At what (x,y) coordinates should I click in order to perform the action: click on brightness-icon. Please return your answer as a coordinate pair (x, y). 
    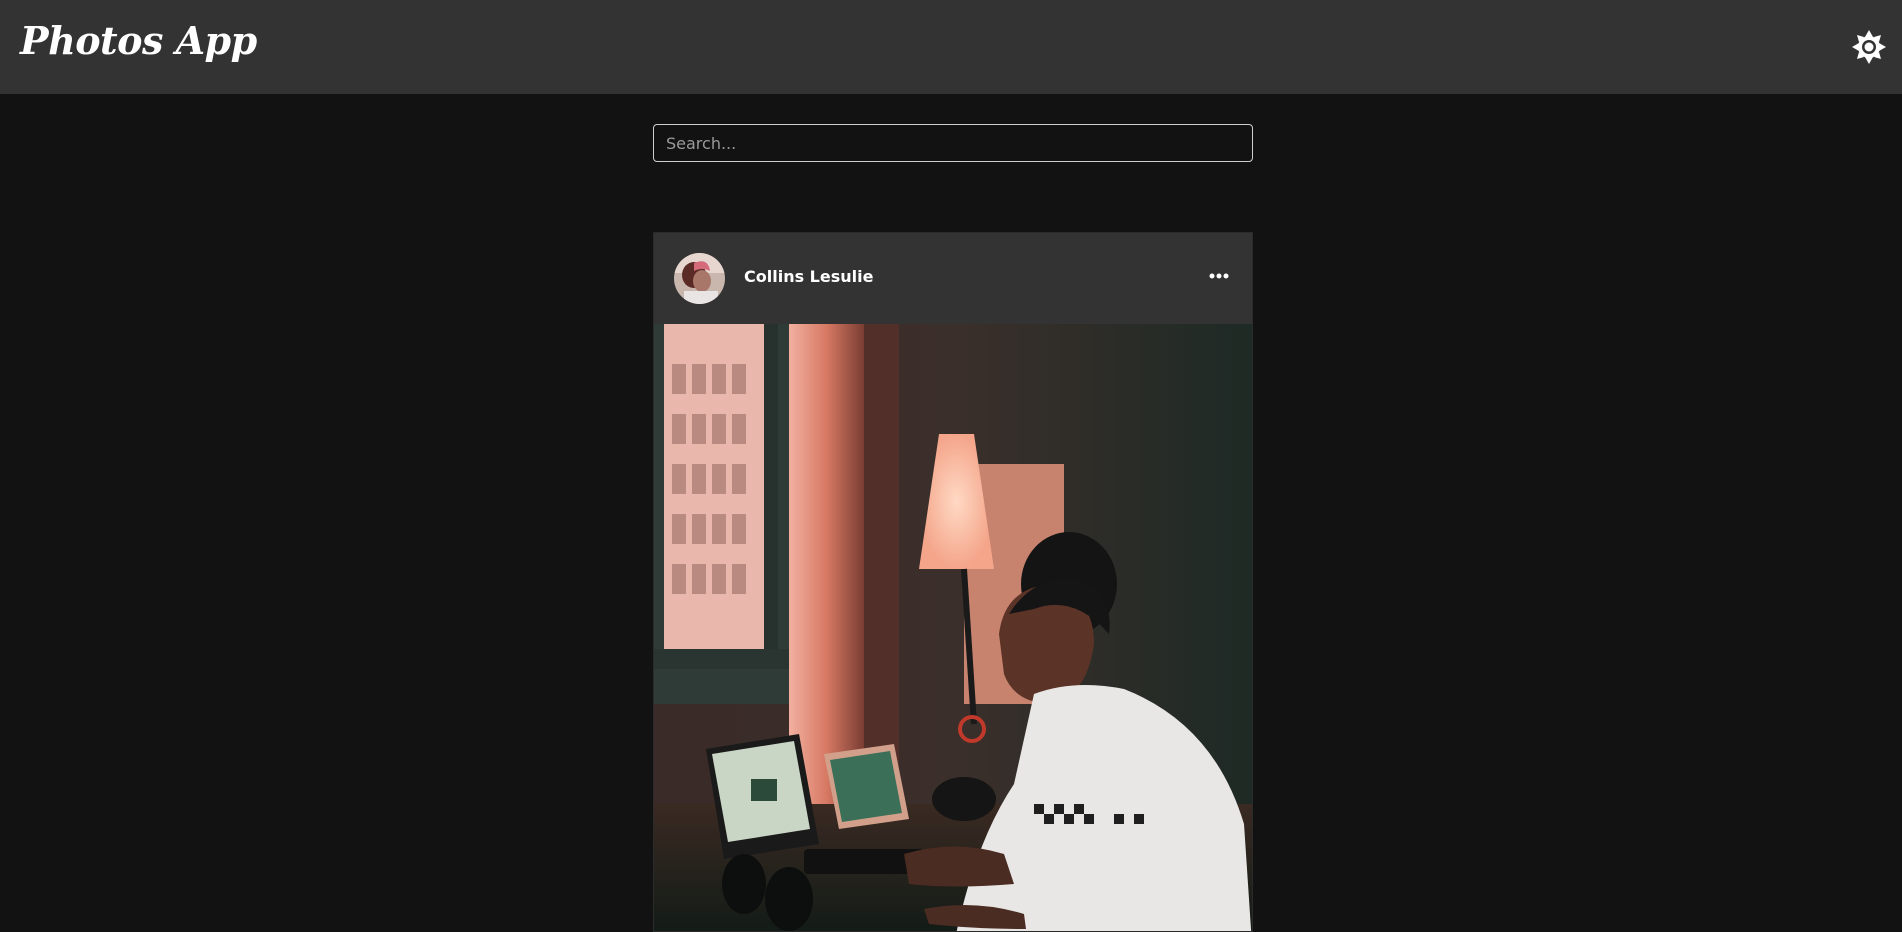
    Looking at the image, I should click on (1869, 47).